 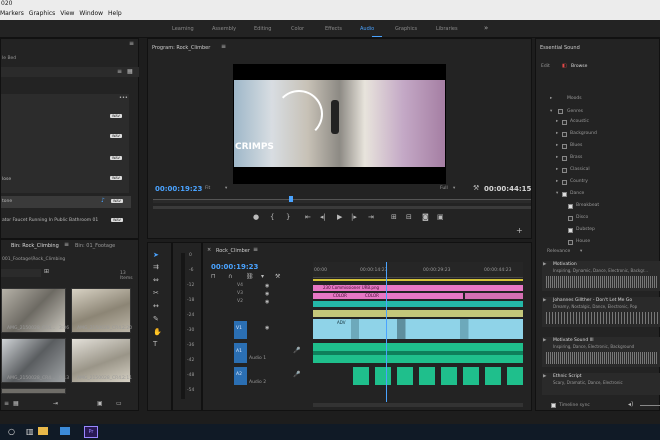 I want to click on file-explorer-icon, so click(x=43, y=431).